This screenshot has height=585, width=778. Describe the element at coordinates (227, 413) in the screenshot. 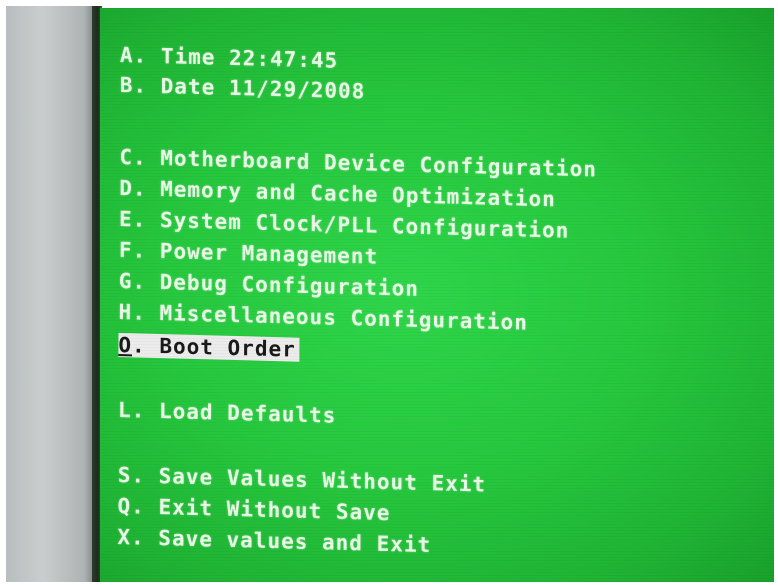

I see `menu-item-load-defaults: L. Load Defaults` at that location.